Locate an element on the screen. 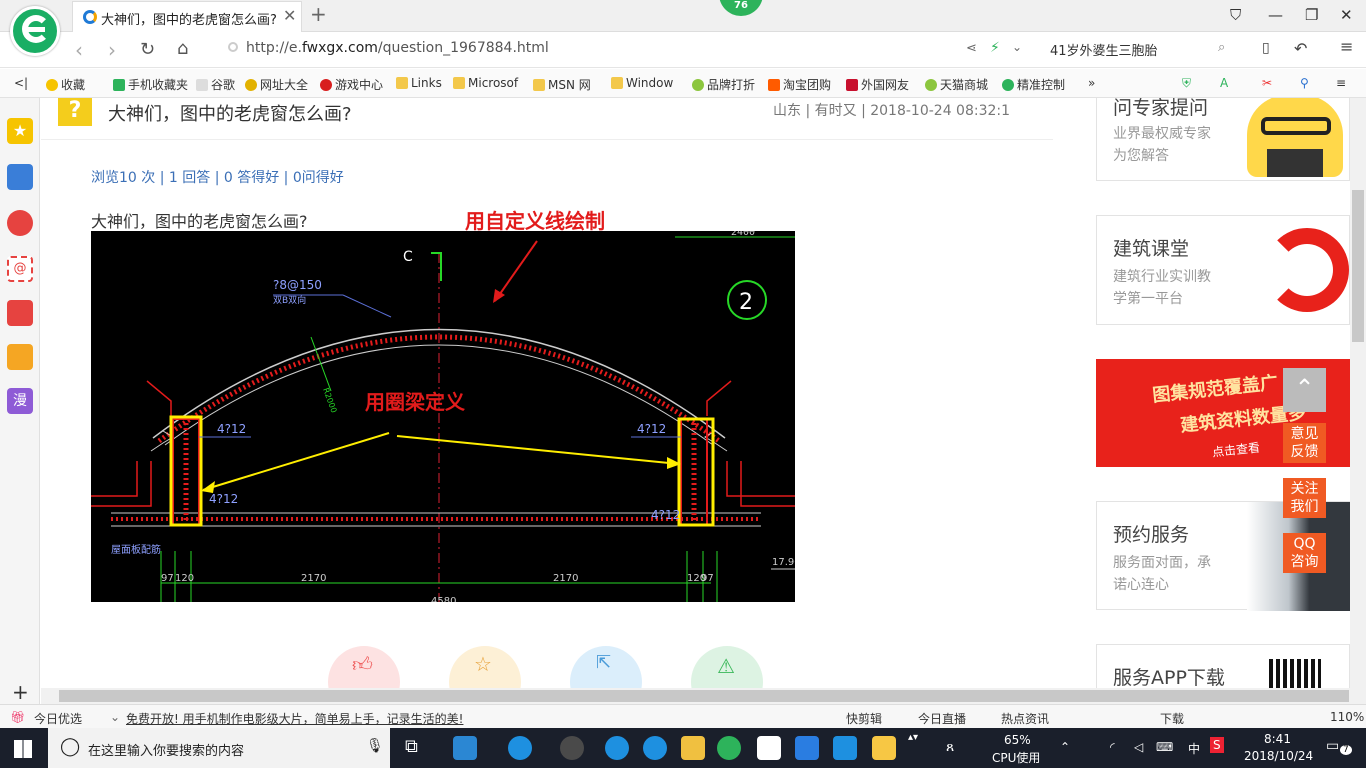 The image size is (1366, 768). browser-tab: 大神们，图中的老虎窗怎么画? _ ✕ is located at coordinates (187, 16).